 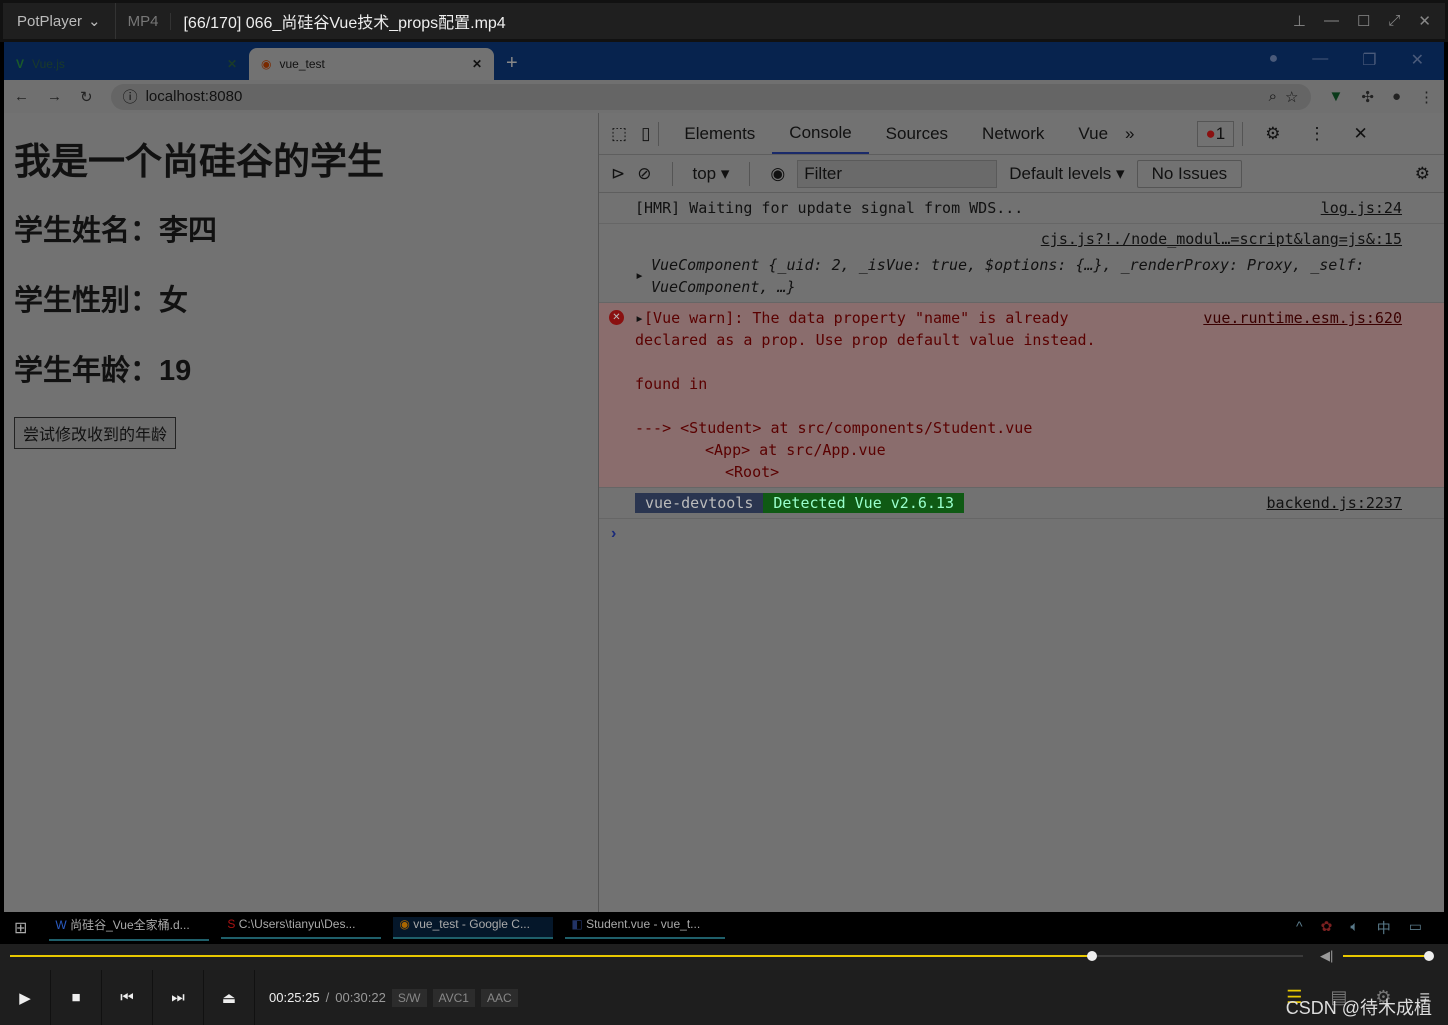 I want to click on modify-age-button: 尝试修改收到的年龄, so click(x=95, y=433).